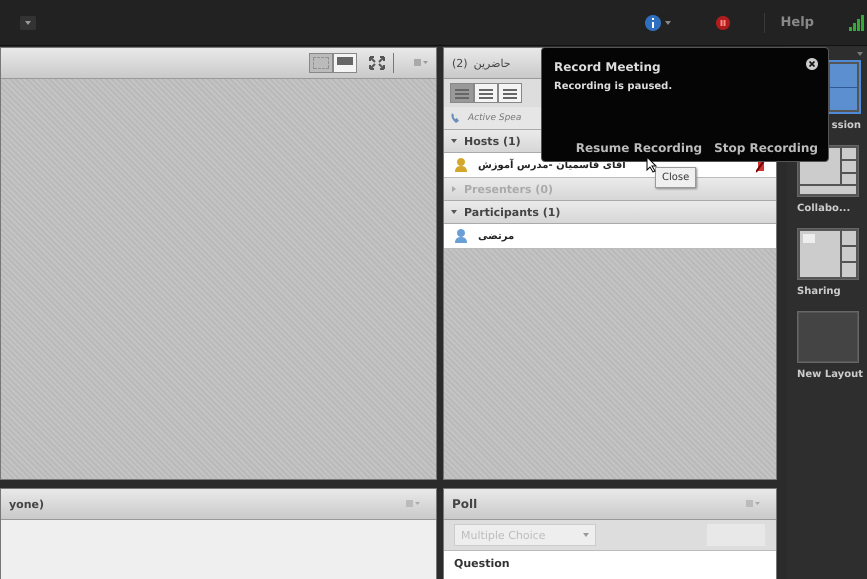  Describe the element at coordinates (495, 118) in the screenshot. I see `active-speakers-label: Active Spea` at that location.